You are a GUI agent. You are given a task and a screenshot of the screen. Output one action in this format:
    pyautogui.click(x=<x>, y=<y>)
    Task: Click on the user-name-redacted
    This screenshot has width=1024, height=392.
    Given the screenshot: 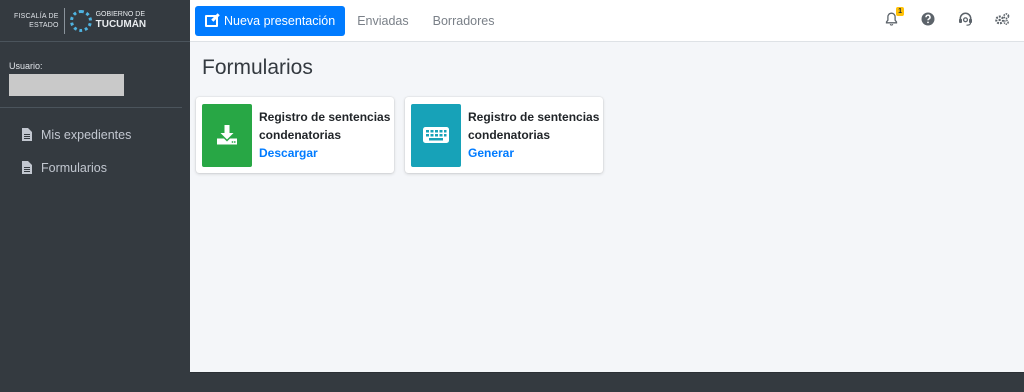 What is the action you would take?
    pyautogui.click(x=66, y=85)
    